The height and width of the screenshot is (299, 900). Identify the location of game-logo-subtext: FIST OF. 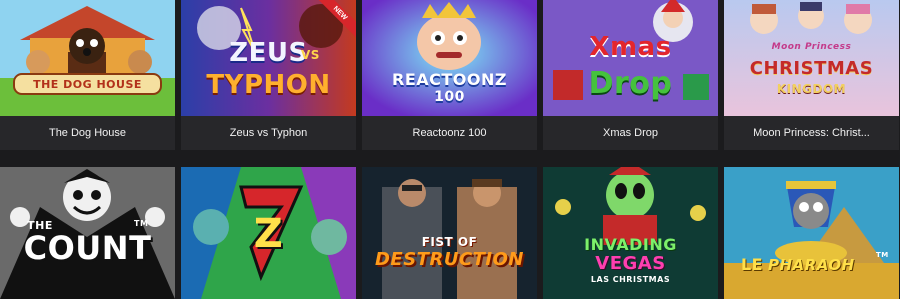
(449, 242).